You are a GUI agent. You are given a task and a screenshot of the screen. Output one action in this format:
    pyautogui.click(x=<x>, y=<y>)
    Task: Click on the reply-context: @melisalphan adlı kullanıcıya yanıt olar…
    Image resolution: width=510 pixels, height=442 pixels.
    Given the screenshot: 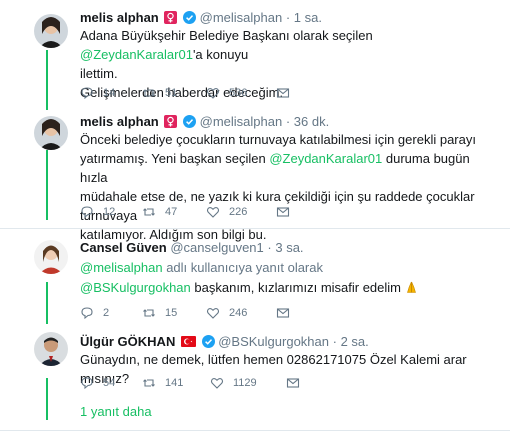 What is the action you would take?
    pyautogui.click(x=201, y=267)
    